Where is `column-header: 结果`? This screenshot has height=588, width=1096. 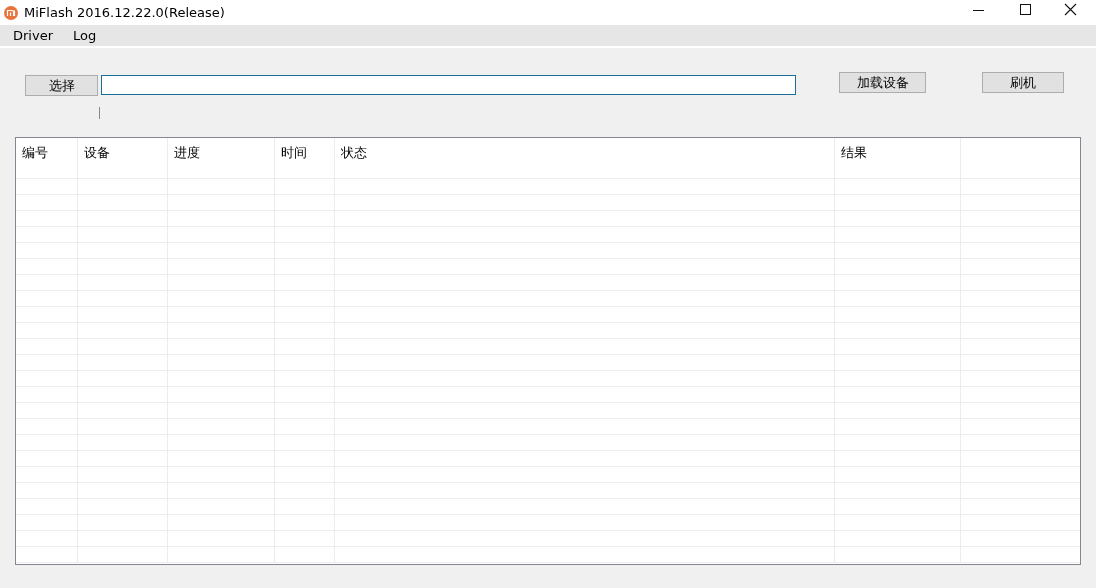
column-header: 结果 is located at coordinates (898, 158).